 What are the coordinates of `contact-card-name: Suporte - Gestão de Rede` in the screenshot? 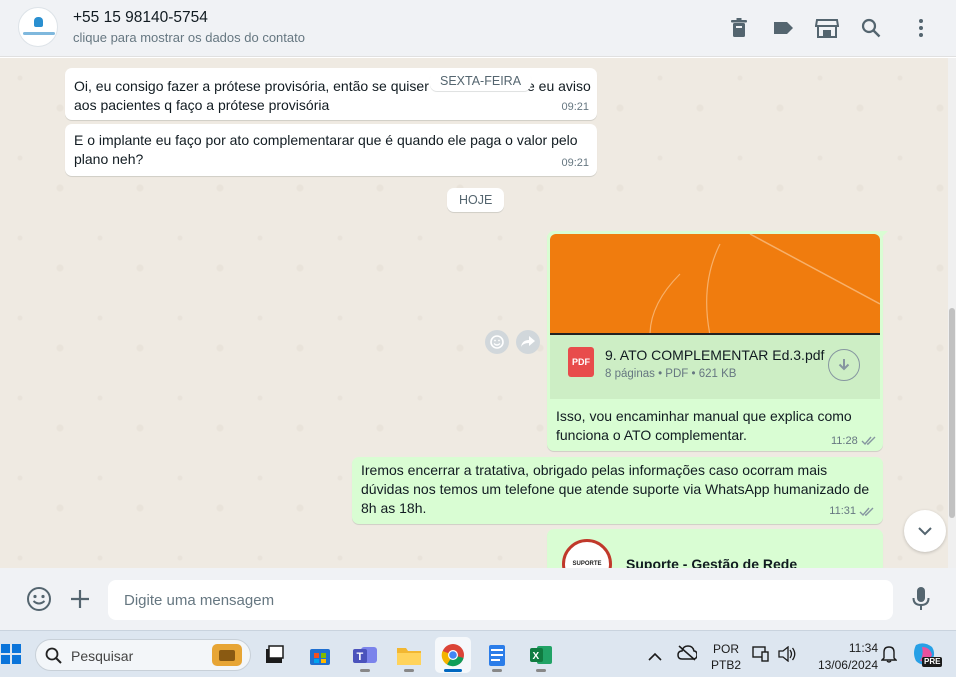 It's located at (712, 562).